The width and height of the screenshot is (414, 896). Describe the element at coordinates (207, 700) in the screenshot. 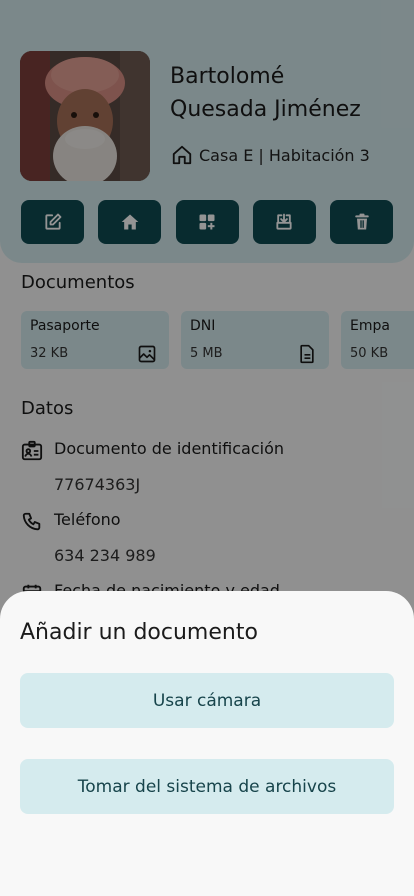

I see `use-camera-button: Usar cámara` at that location.